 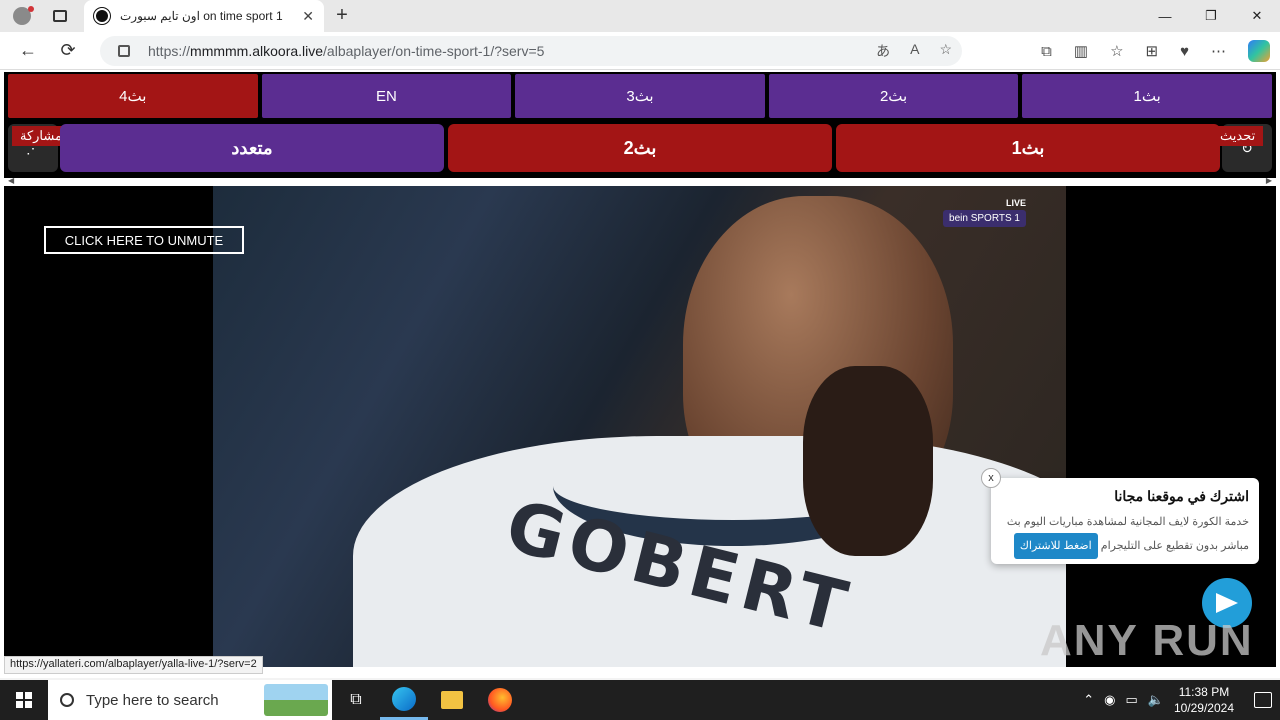 What do you see at coordinates (883, 51) in the screenshot?
I see `translate-icon: あ` at bounding box center [883, 51].